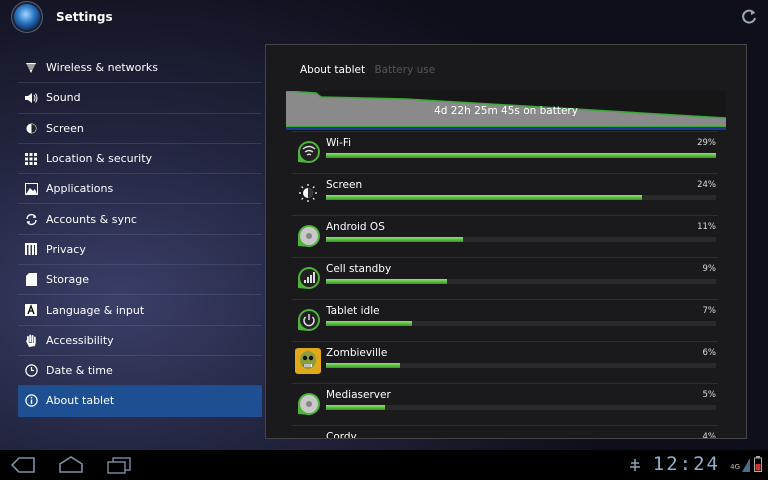 The image size is (768, 480). I want to click on keyboard-a-icon, so click(31, 310).